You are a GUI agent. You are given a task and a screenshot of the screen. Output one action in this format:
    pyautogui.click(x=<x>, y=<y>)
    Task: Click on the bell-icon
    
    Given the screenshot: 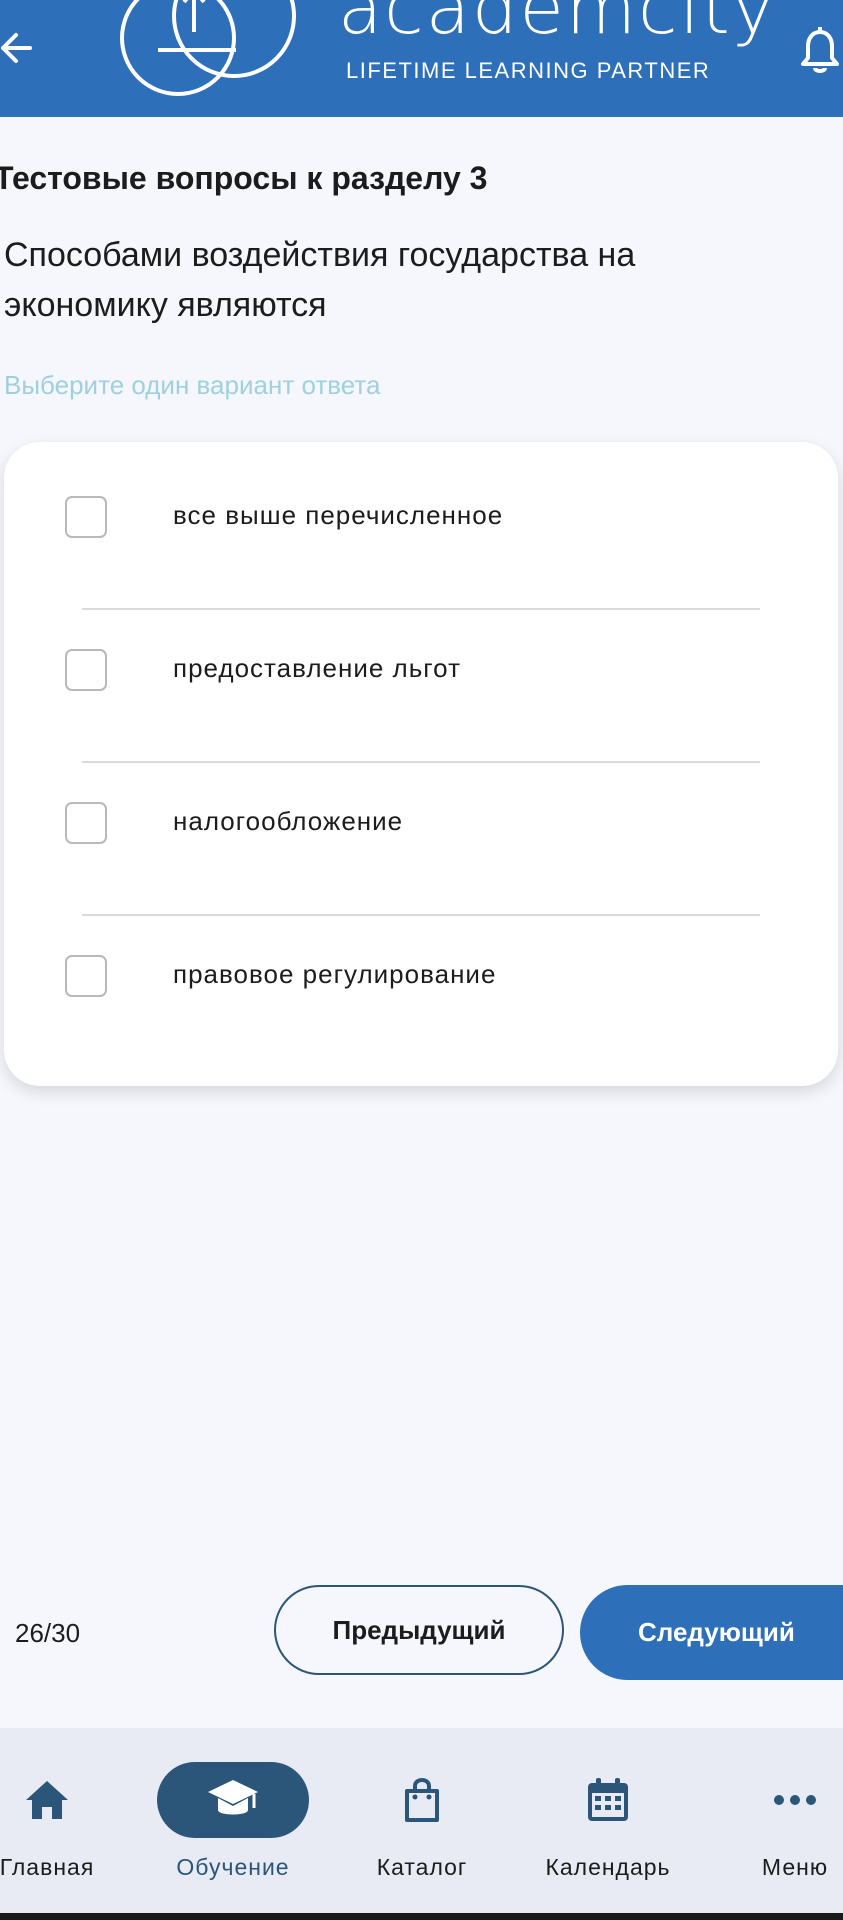 What is the action you would take?
    pyautogui.click(x=820, y=50)
    